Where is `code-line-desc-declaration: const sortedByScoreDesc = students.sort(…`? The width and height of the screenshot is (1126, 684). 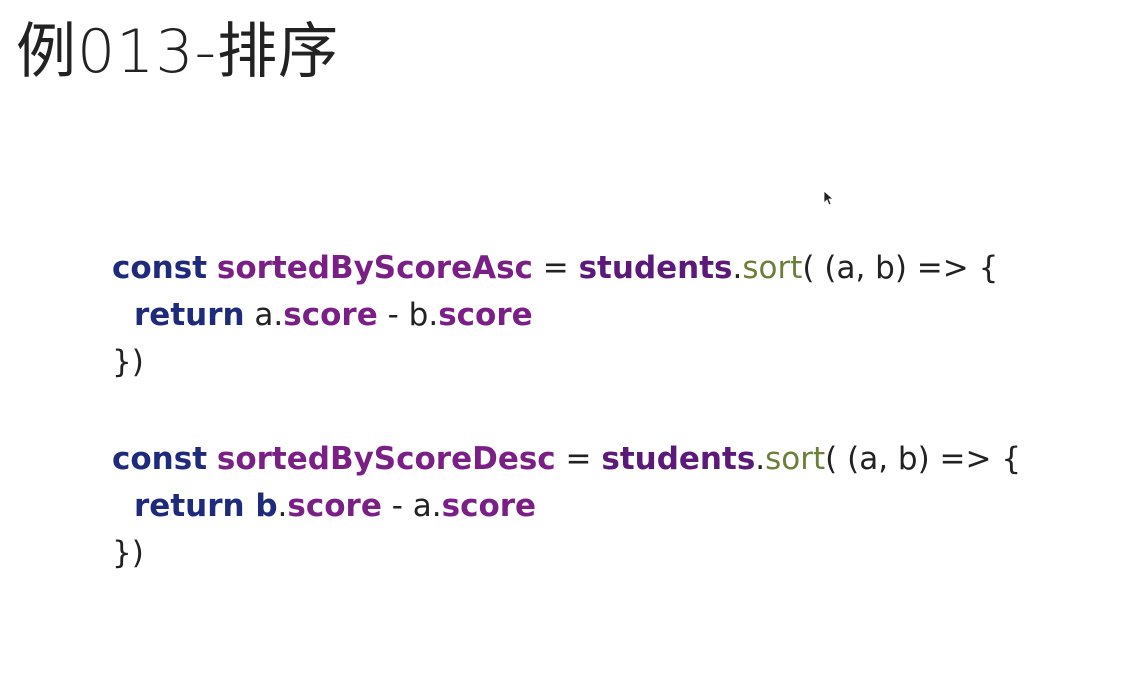 code-line-desc-declaration: const sortedByScoreDesc = students.sort(… is located at coordinates (602, 459).